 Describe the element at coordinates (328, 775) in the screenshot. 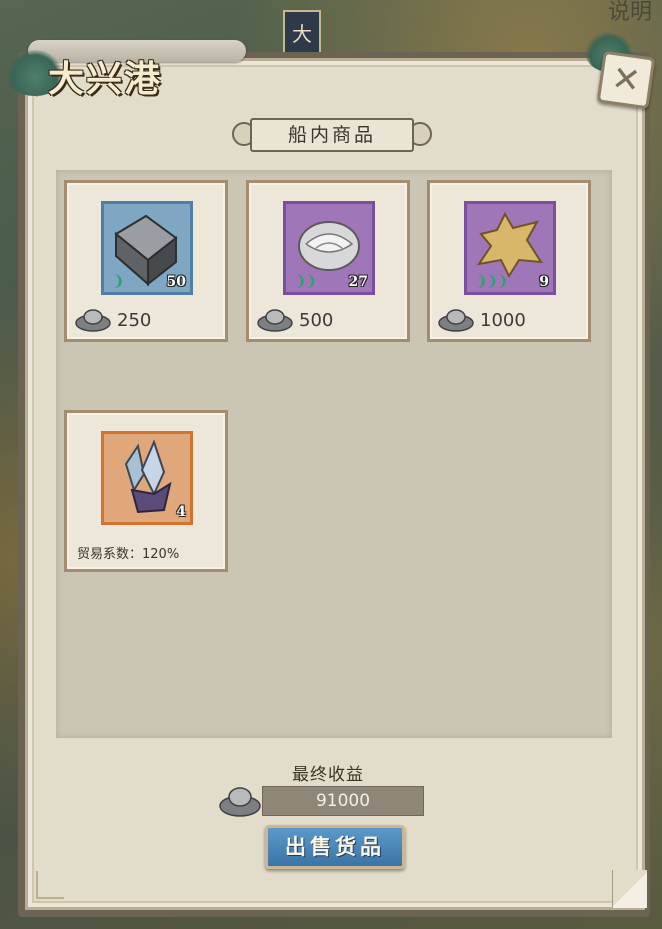

I see `final-profit-label: 最终收益` at that location.